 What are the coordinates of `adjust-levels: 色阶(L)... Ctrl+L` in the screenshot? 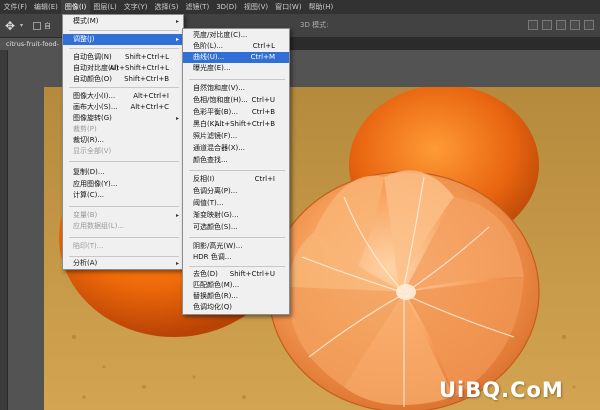 It's located at (236, 46).